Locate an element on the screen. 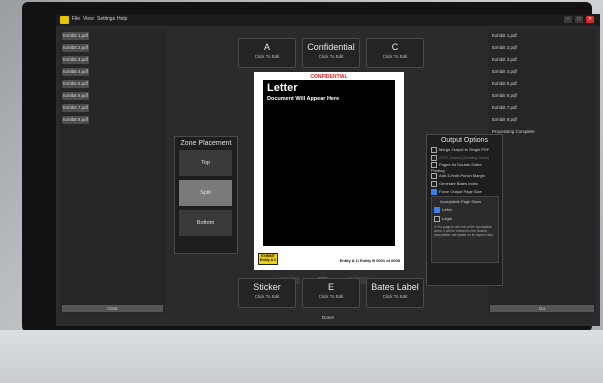 The image size is (603, 383). zone-e-button: E Click To Edit is located at coordinates (331, 293).